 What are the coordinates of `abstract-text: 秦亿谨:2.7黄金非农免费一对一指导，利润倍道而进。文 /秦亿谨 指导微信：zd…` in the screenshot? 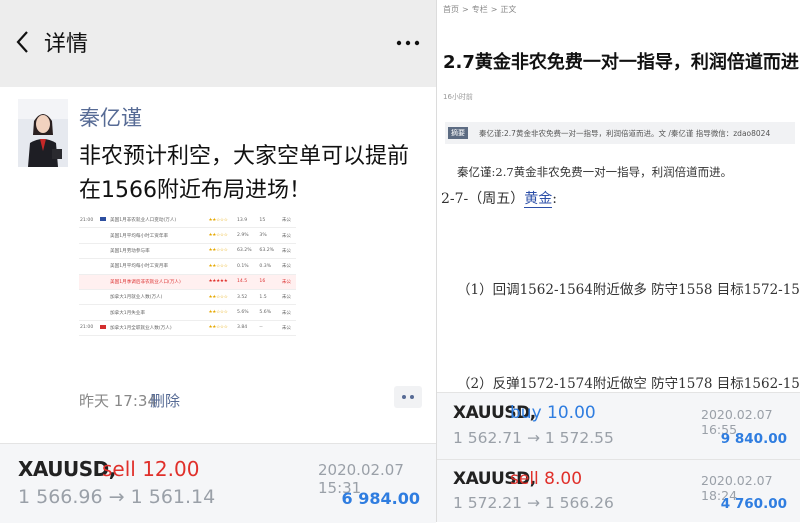 It's located at (625, 133).